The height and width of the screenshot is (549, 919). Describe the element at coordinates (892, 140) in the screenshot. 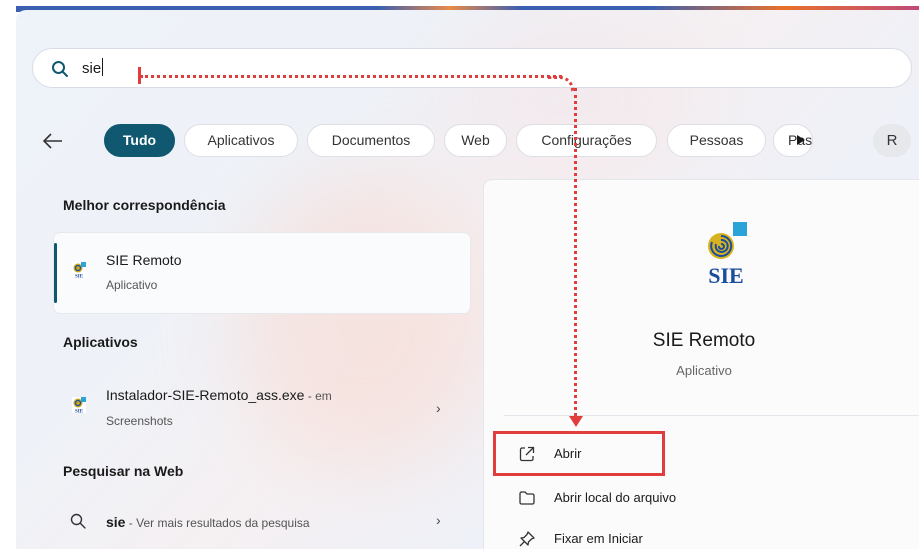

I see `account-avatar: R` at that location.